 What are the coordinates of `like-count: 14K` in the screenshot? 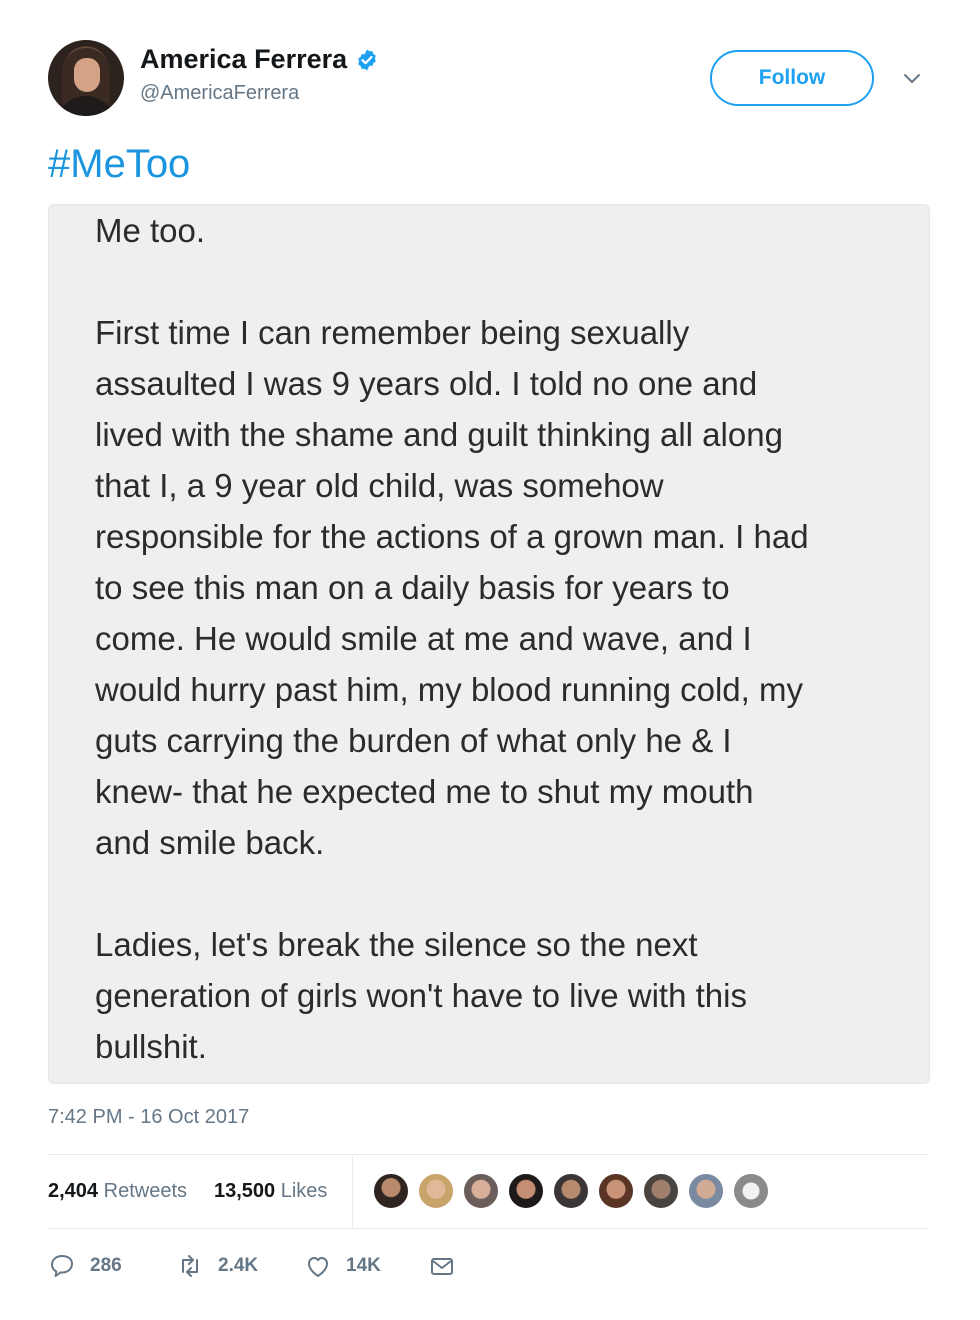 It's located at (363, 1265).